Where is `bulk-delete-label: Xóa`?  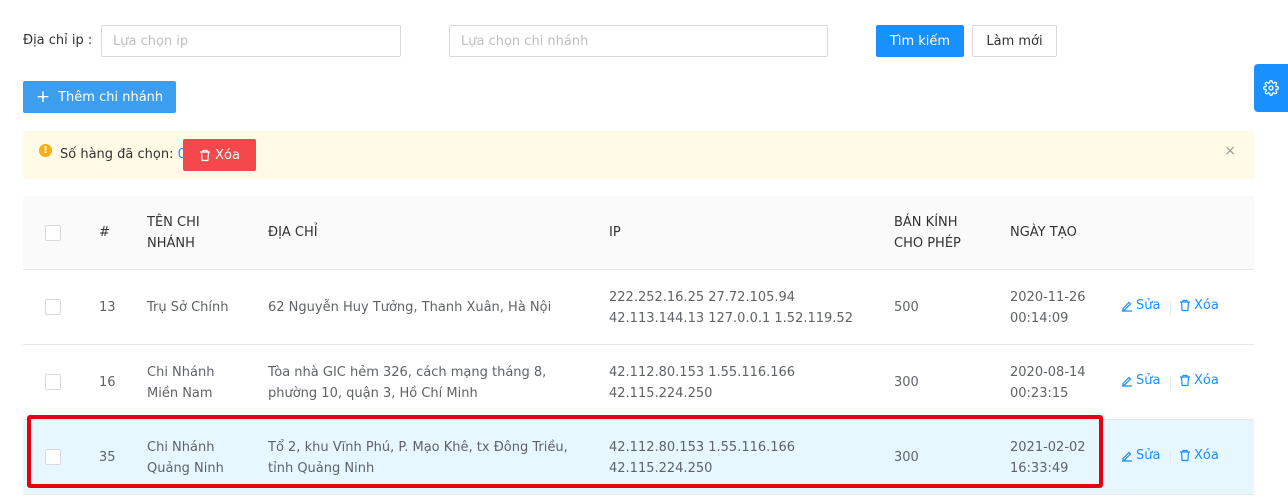
bulk-delete-label: Xóa is located at coordinates (227, 155).